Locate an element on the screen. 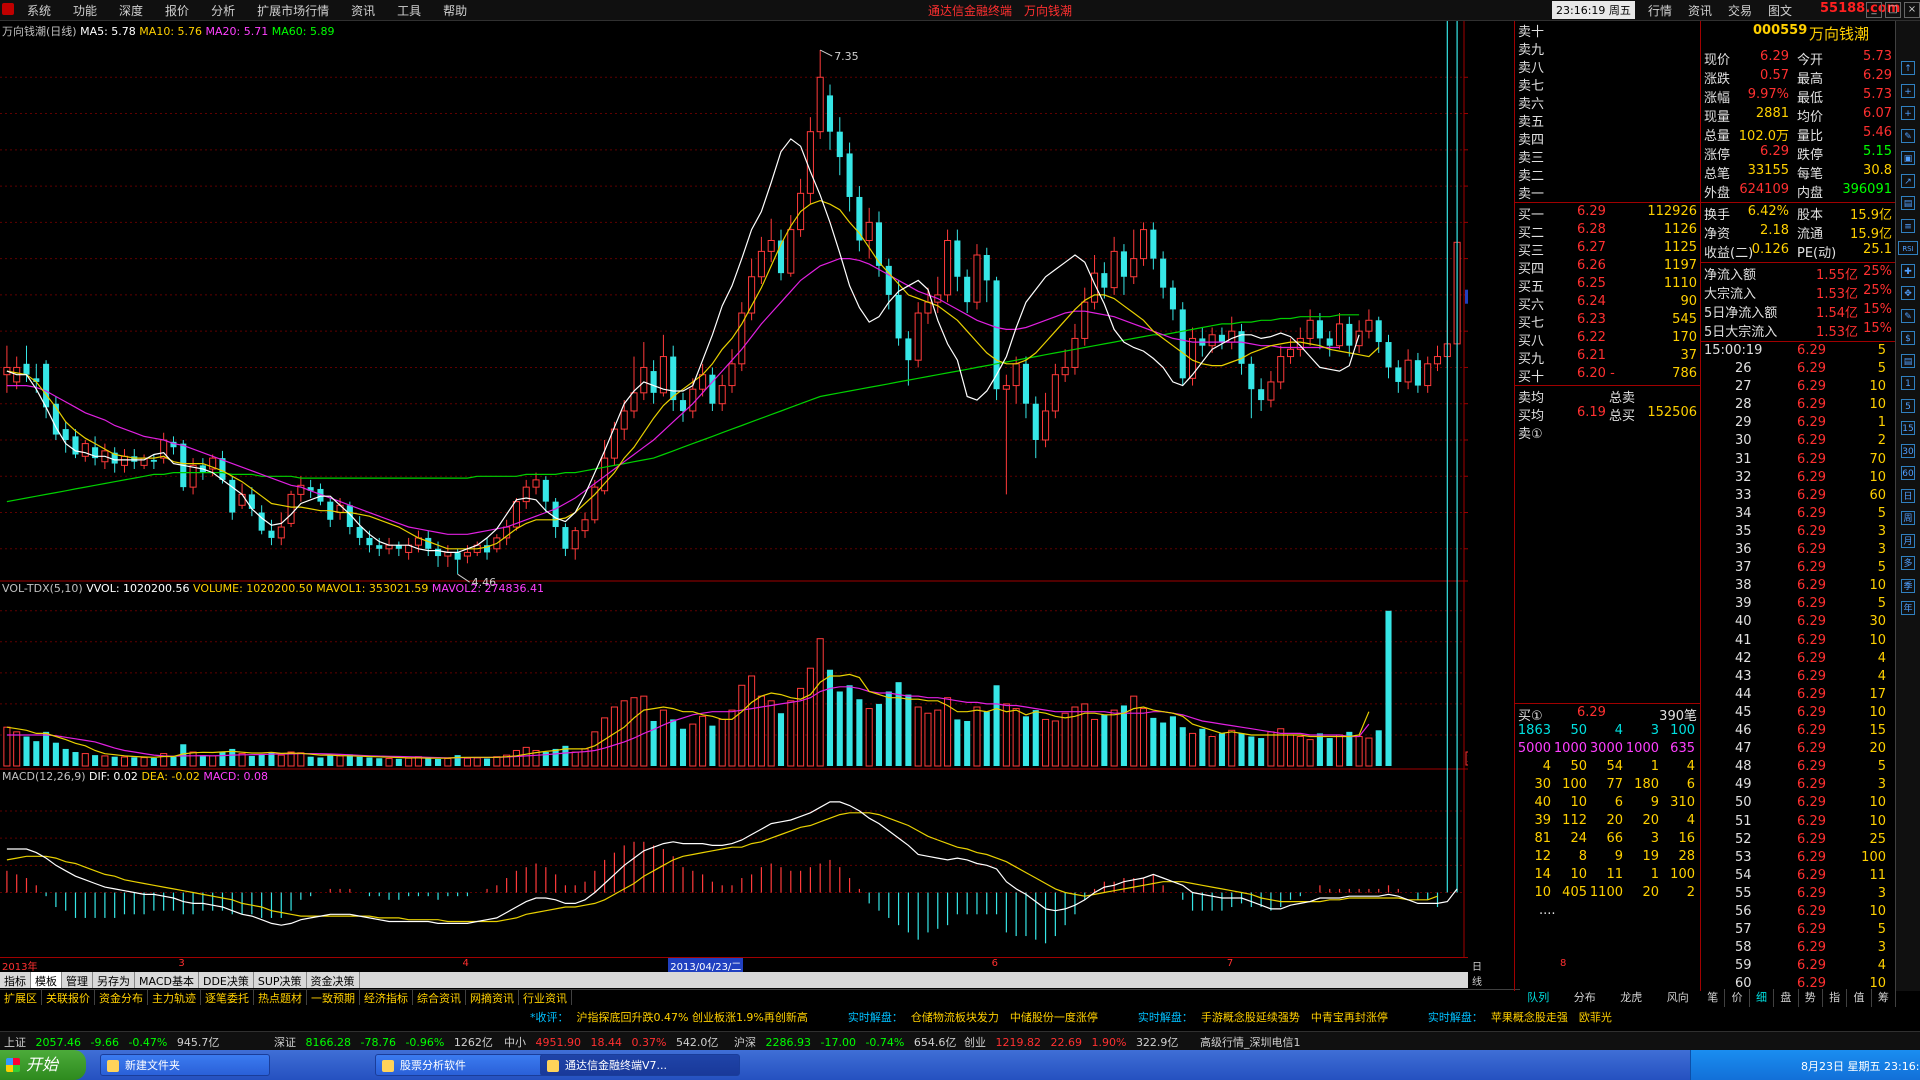 This screenshot has width=1920, height=1080. tool-icon-18: 60 is located at coordinates (1908, 473).